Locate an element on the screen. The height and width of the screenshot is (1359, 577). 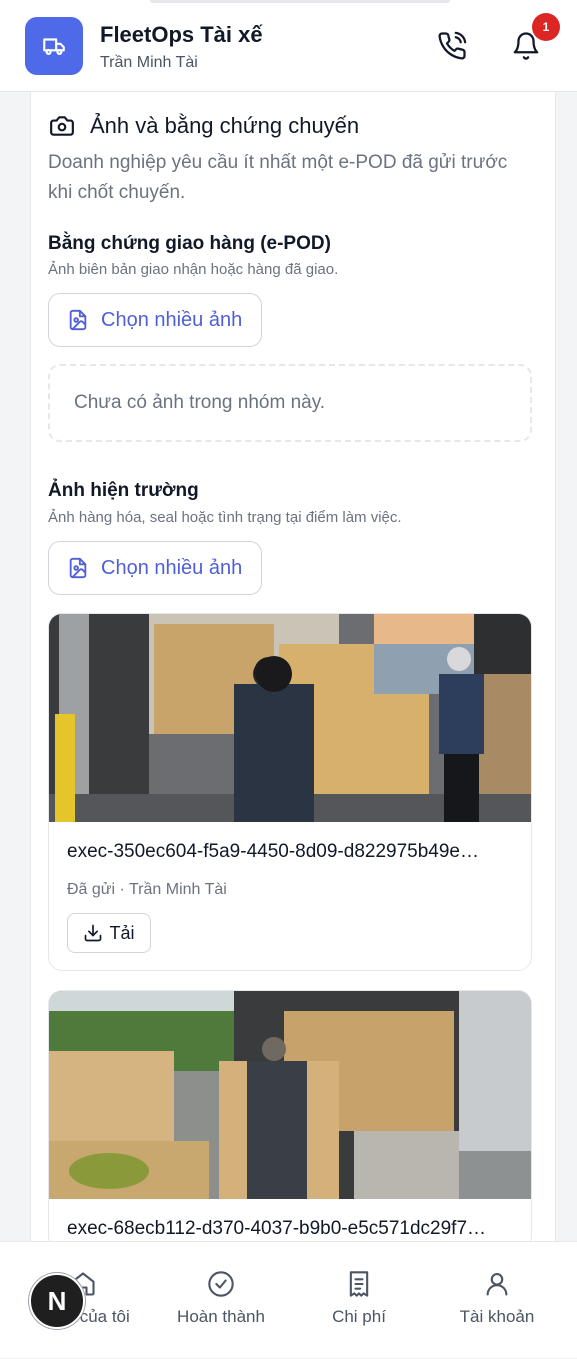
truck-icon is located at coordinates (54, 46).